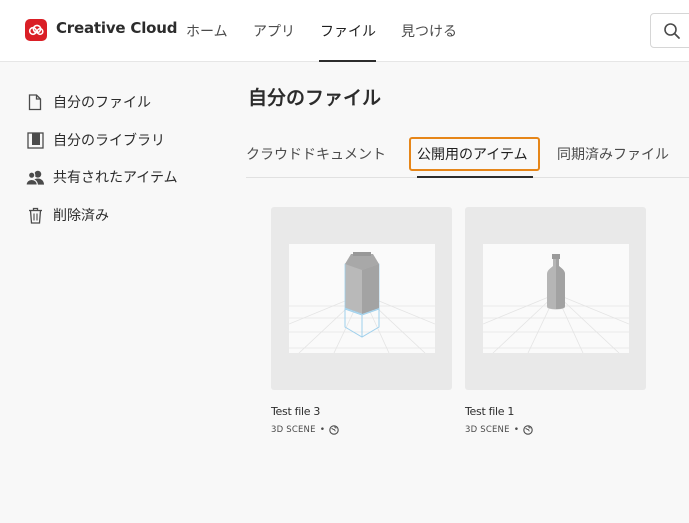 This screenshot has width=689, height=523. What do you see at coordinates (207, 31) in the screenshot?
I see `nav-home: ホーム` at bounding box center [207, 31].